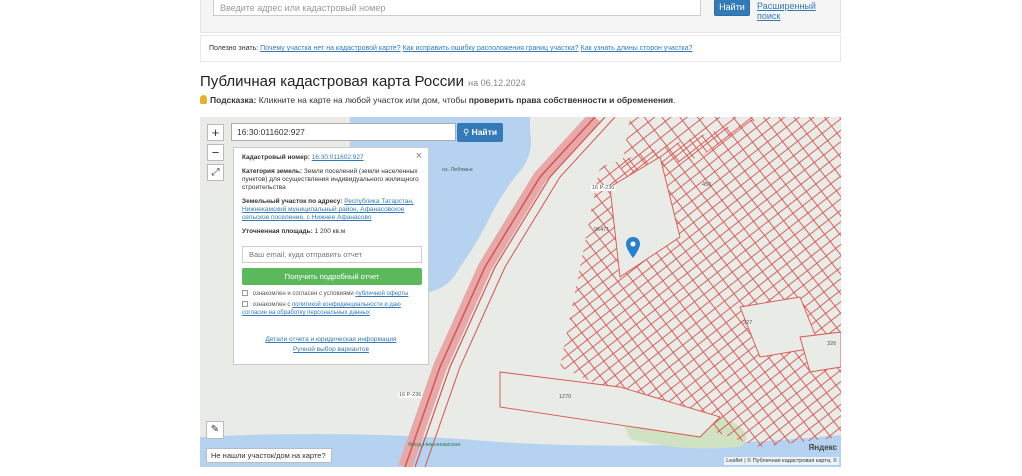 The height and width of the screenshot is (476, 1022). Describe the element at coordinates (245, 293) in the screenshot. I see `offer-checkbox` at that location.